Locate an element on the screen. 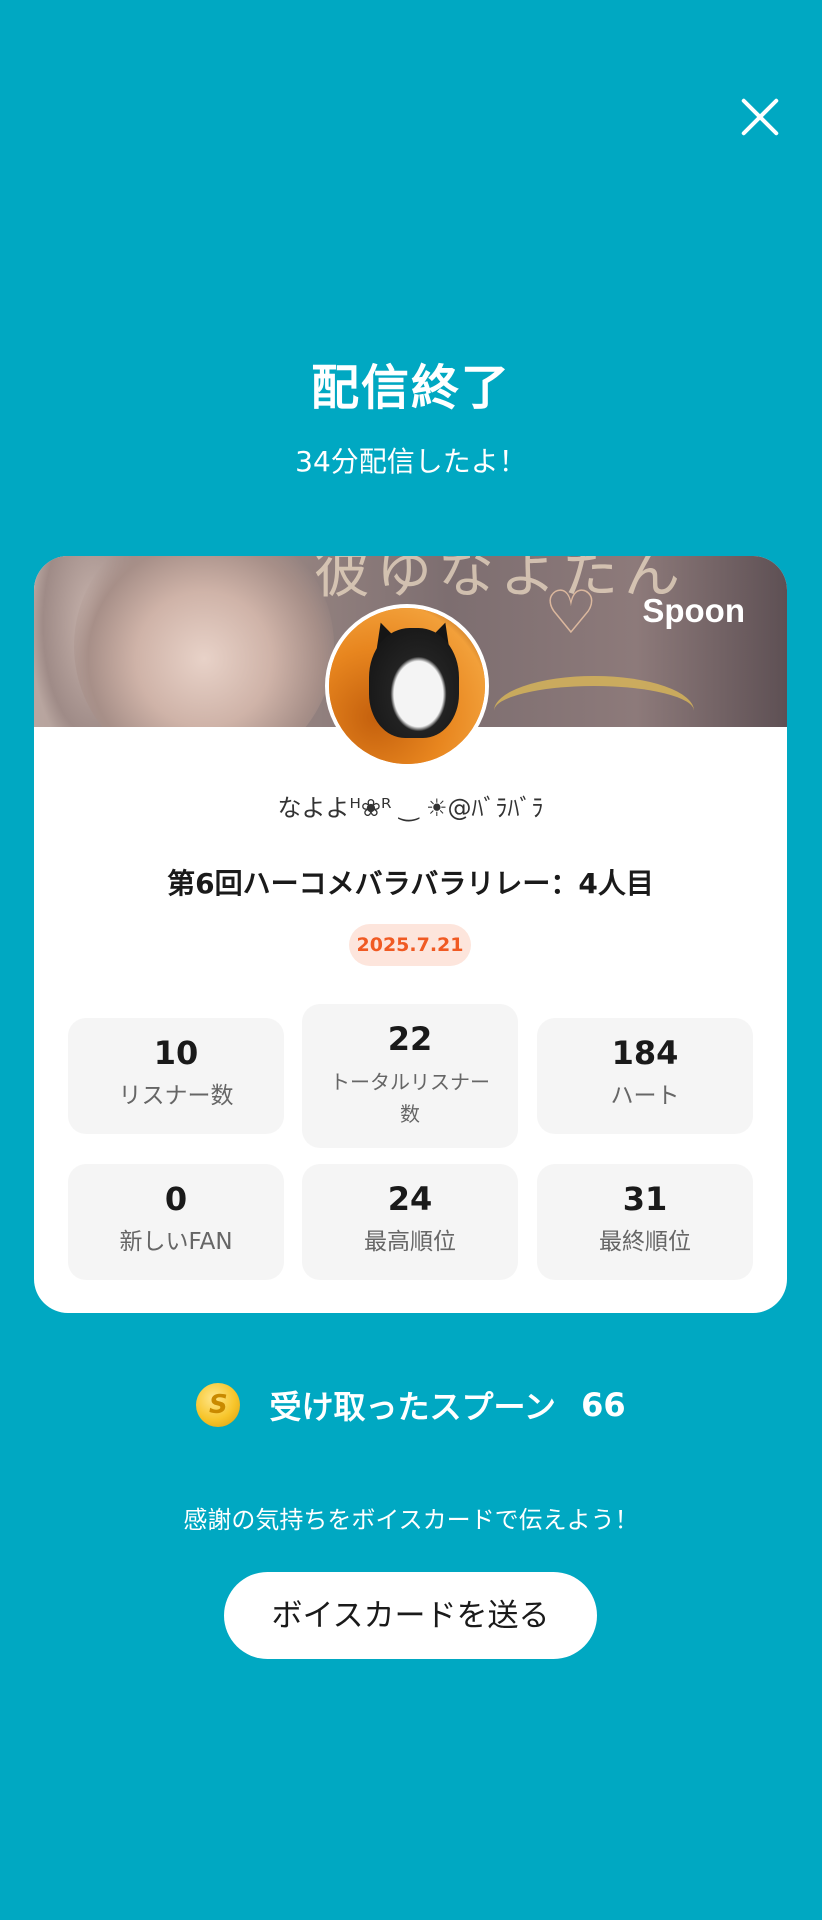  avatar is located at coordinates (407, 686).